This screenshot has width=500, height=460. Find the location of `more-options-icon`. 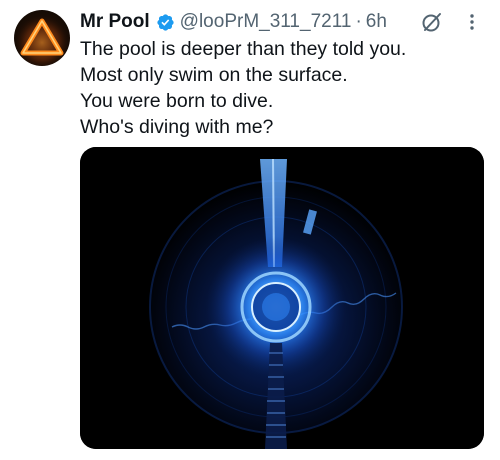

more-options-icon is located at coordinates (472, 22).